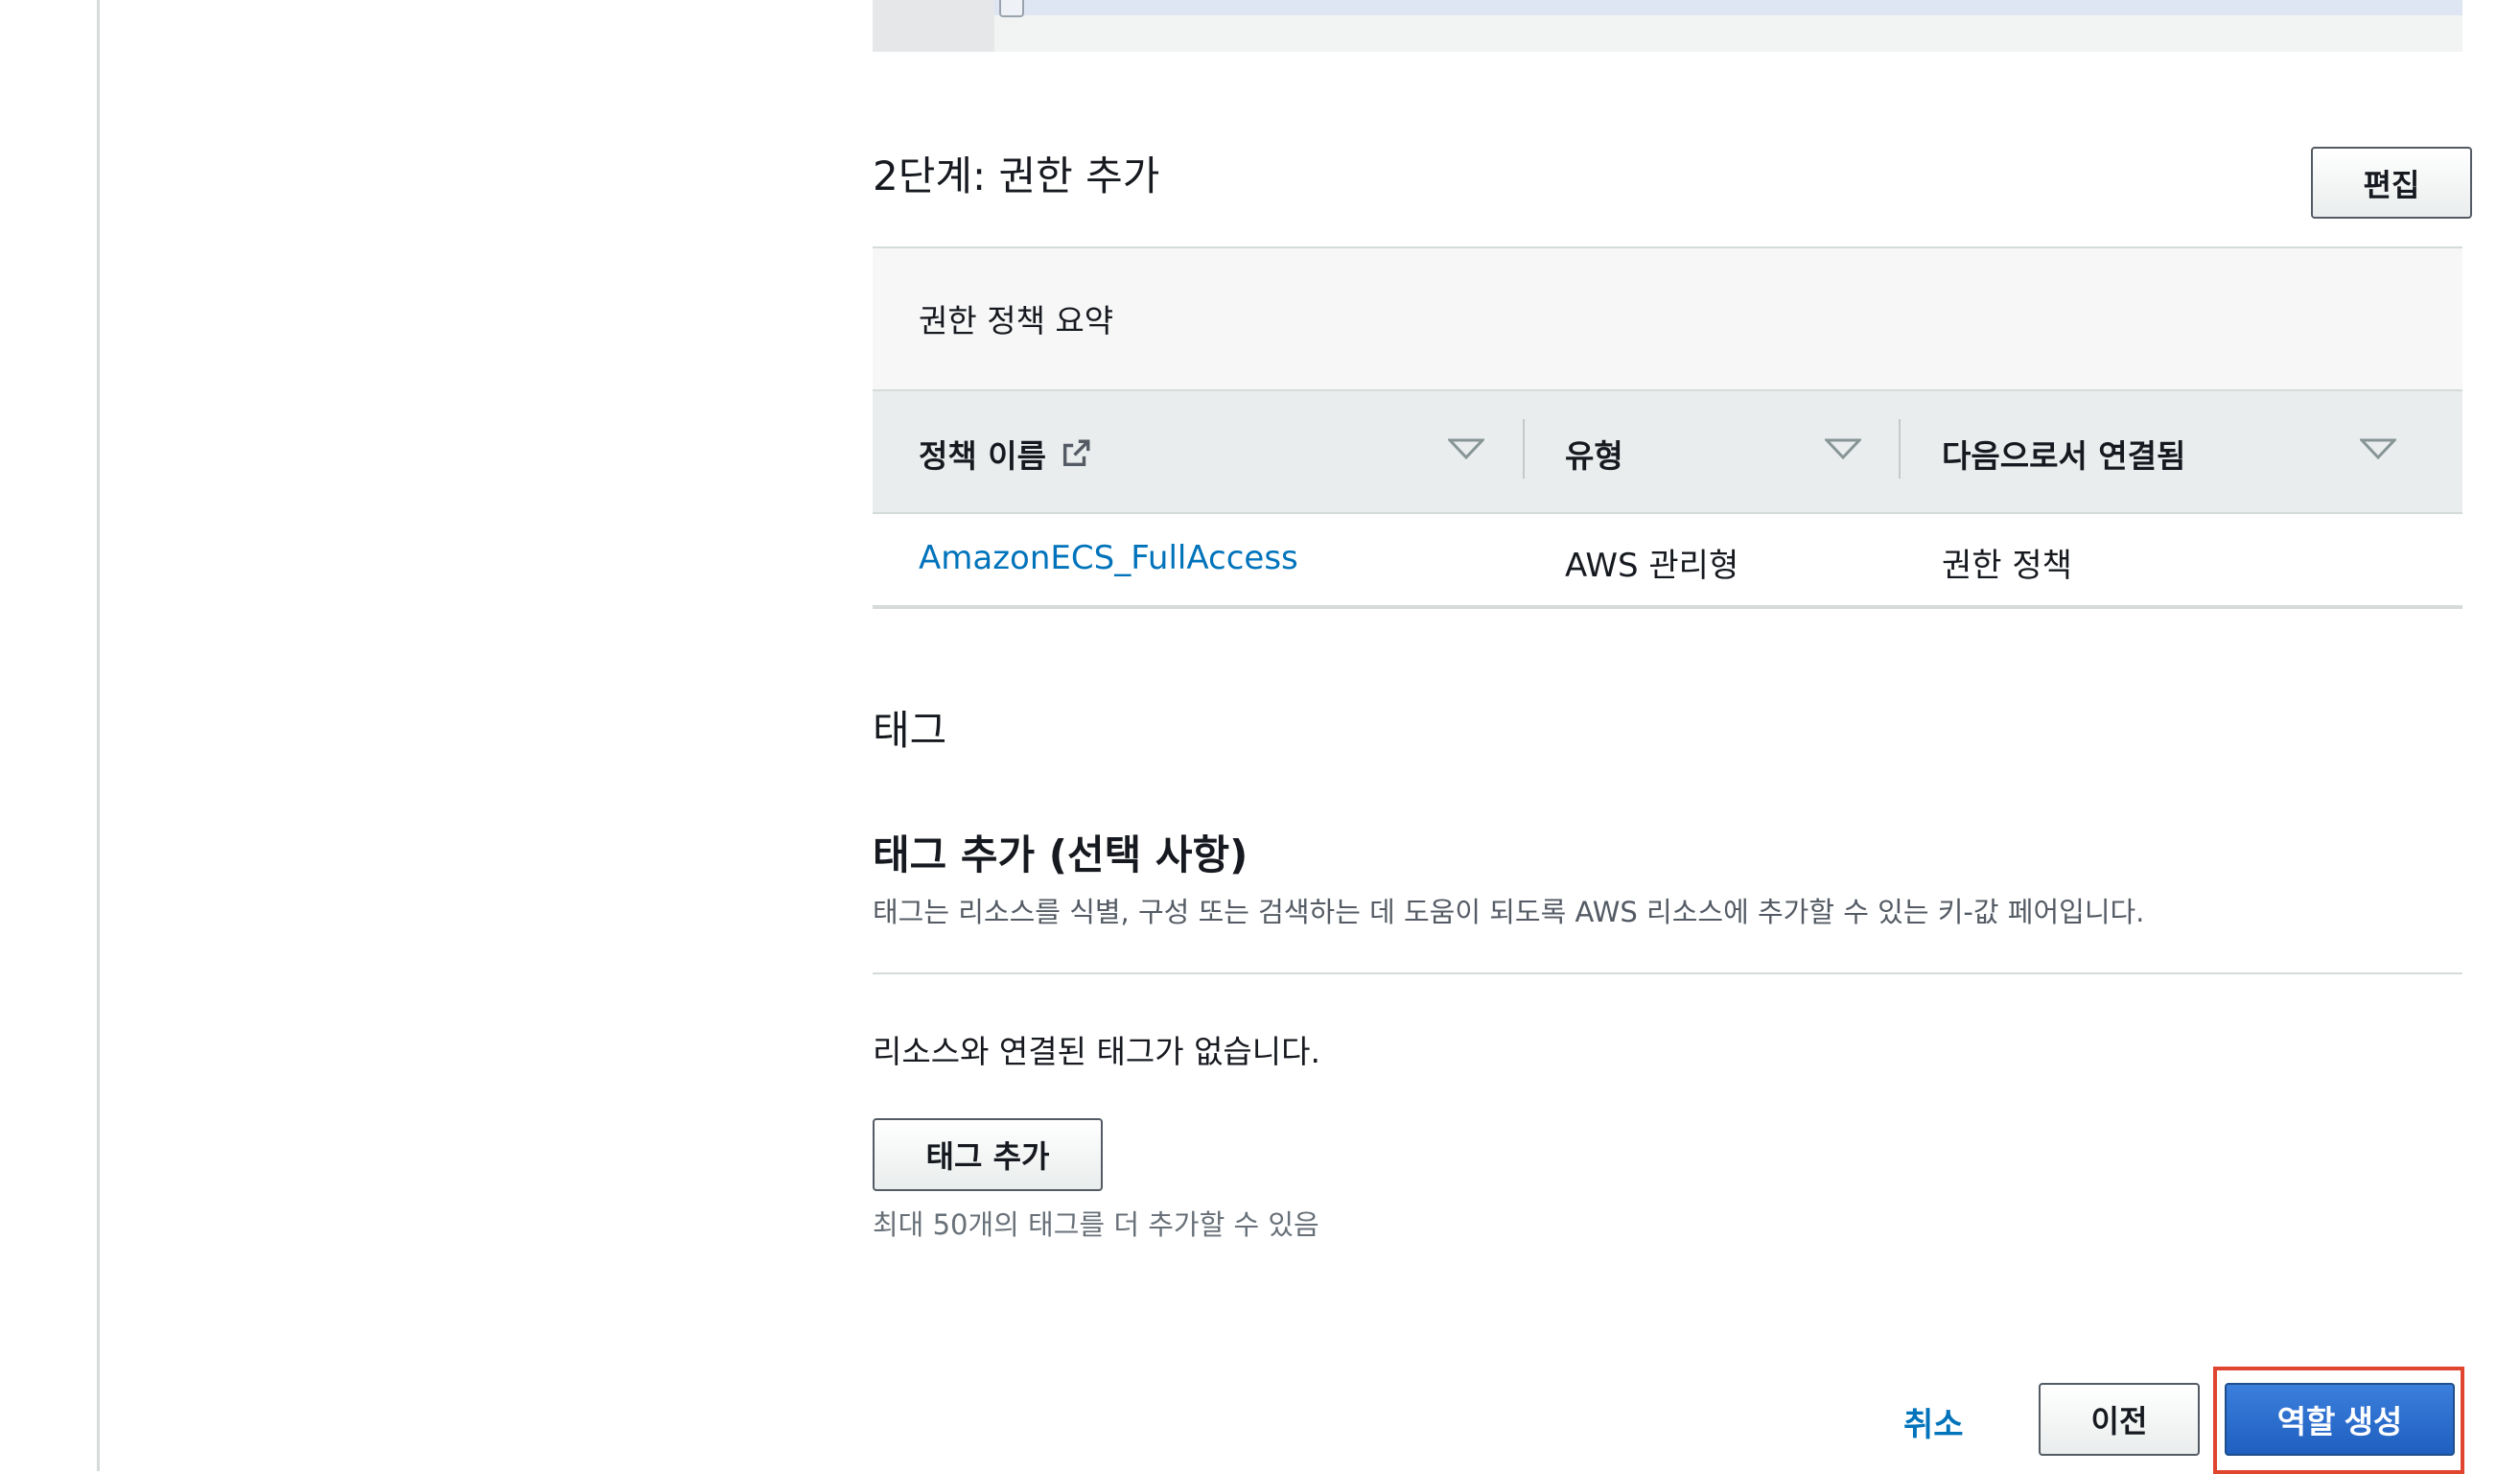 The height and width of the screenshot is (1474, 2520). Describe the element at coordinates (988, 1154) in the screenshot. I see `add-tag-button: 태그 추가` at that location.